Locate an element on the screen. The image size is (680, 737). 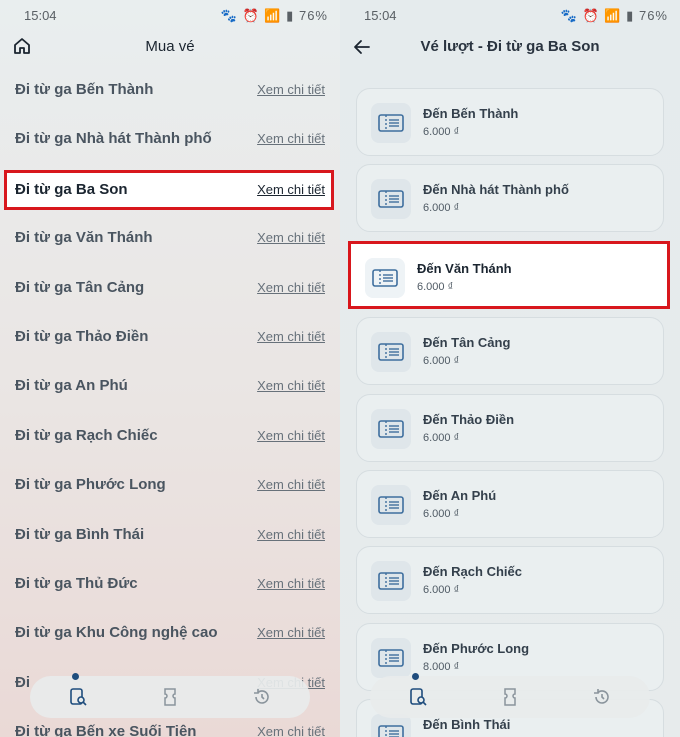
station-label: Đi is located at coordinates (22, 682).